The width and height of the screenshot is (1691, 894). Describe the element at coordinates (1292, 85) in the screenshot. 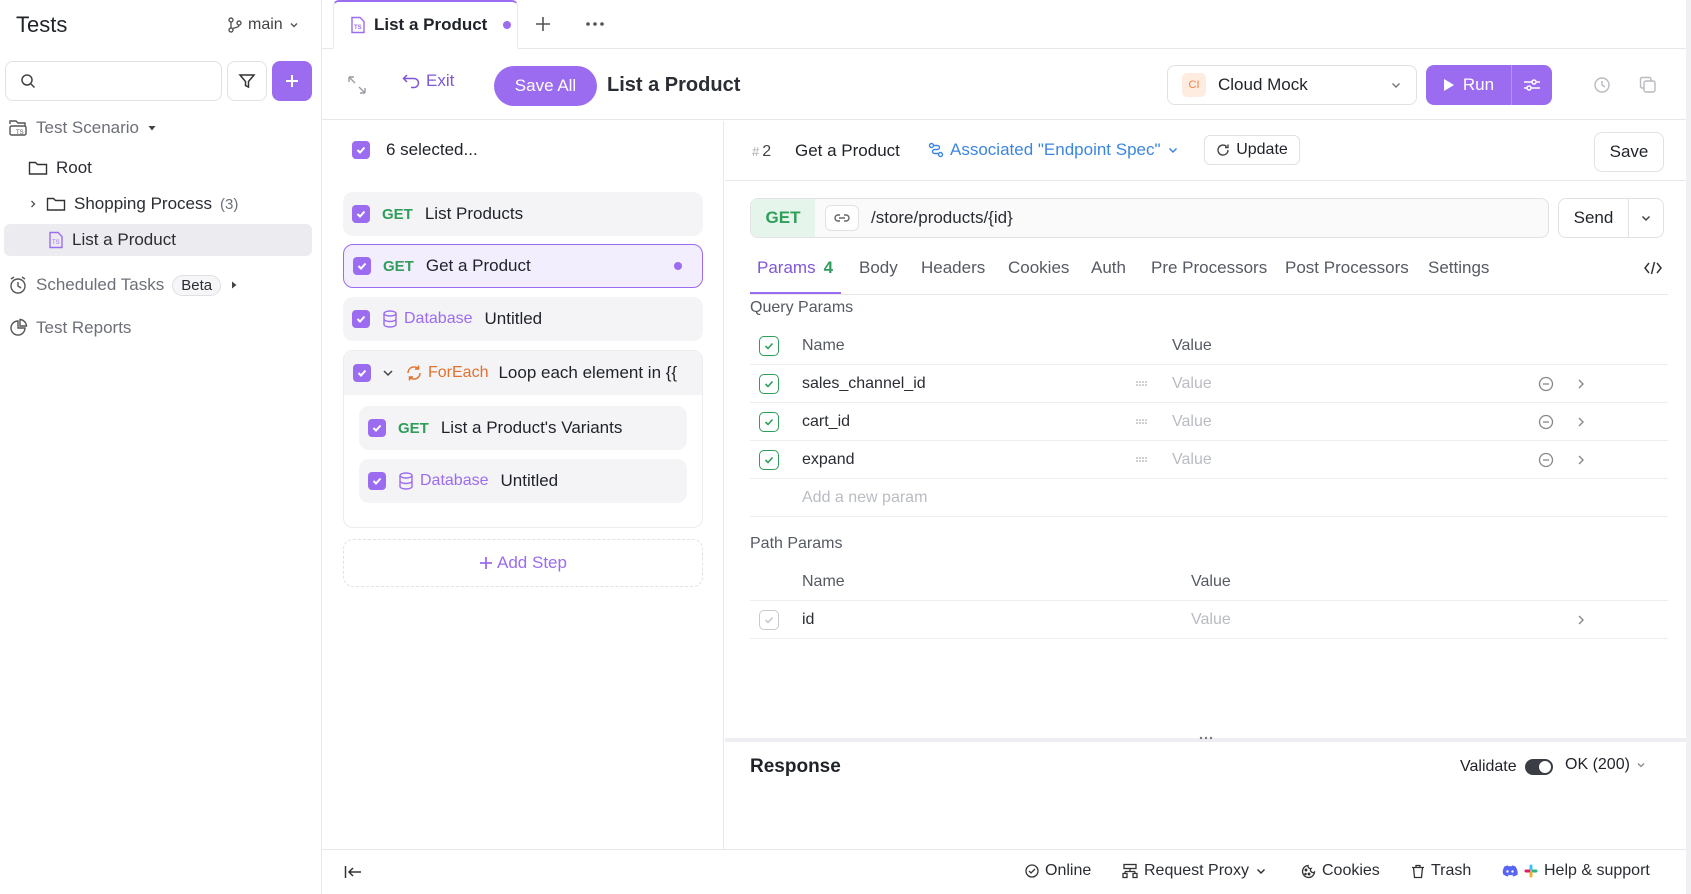

I see `environment-select: CI Cloud Mock` at that location.